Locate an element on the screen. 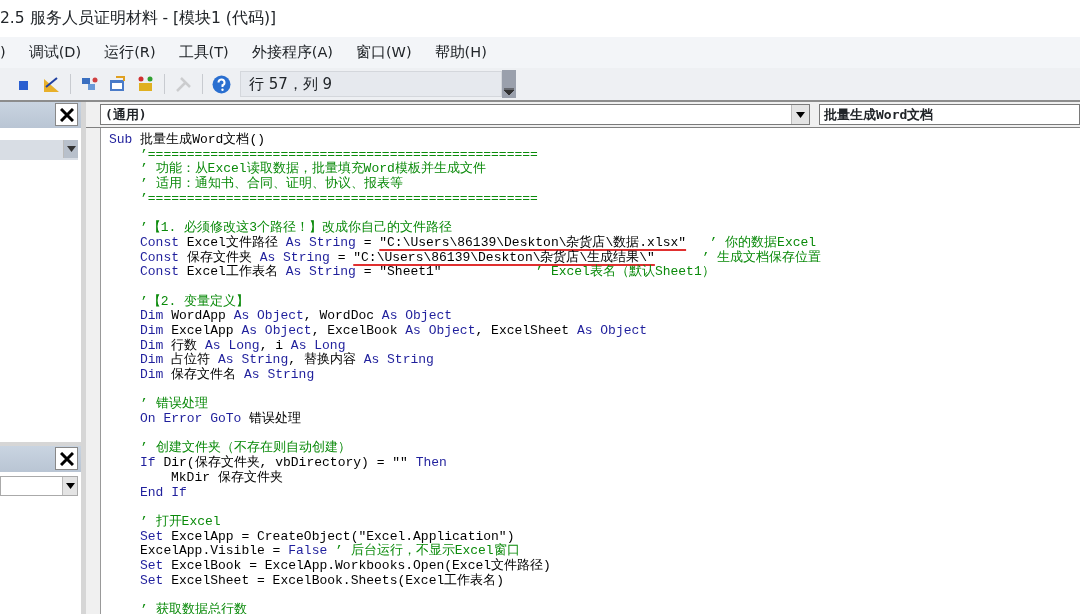  code-line: ’ 适用：通知书、合同、证明、协议、报表等 is located at coordinates (271, 184).